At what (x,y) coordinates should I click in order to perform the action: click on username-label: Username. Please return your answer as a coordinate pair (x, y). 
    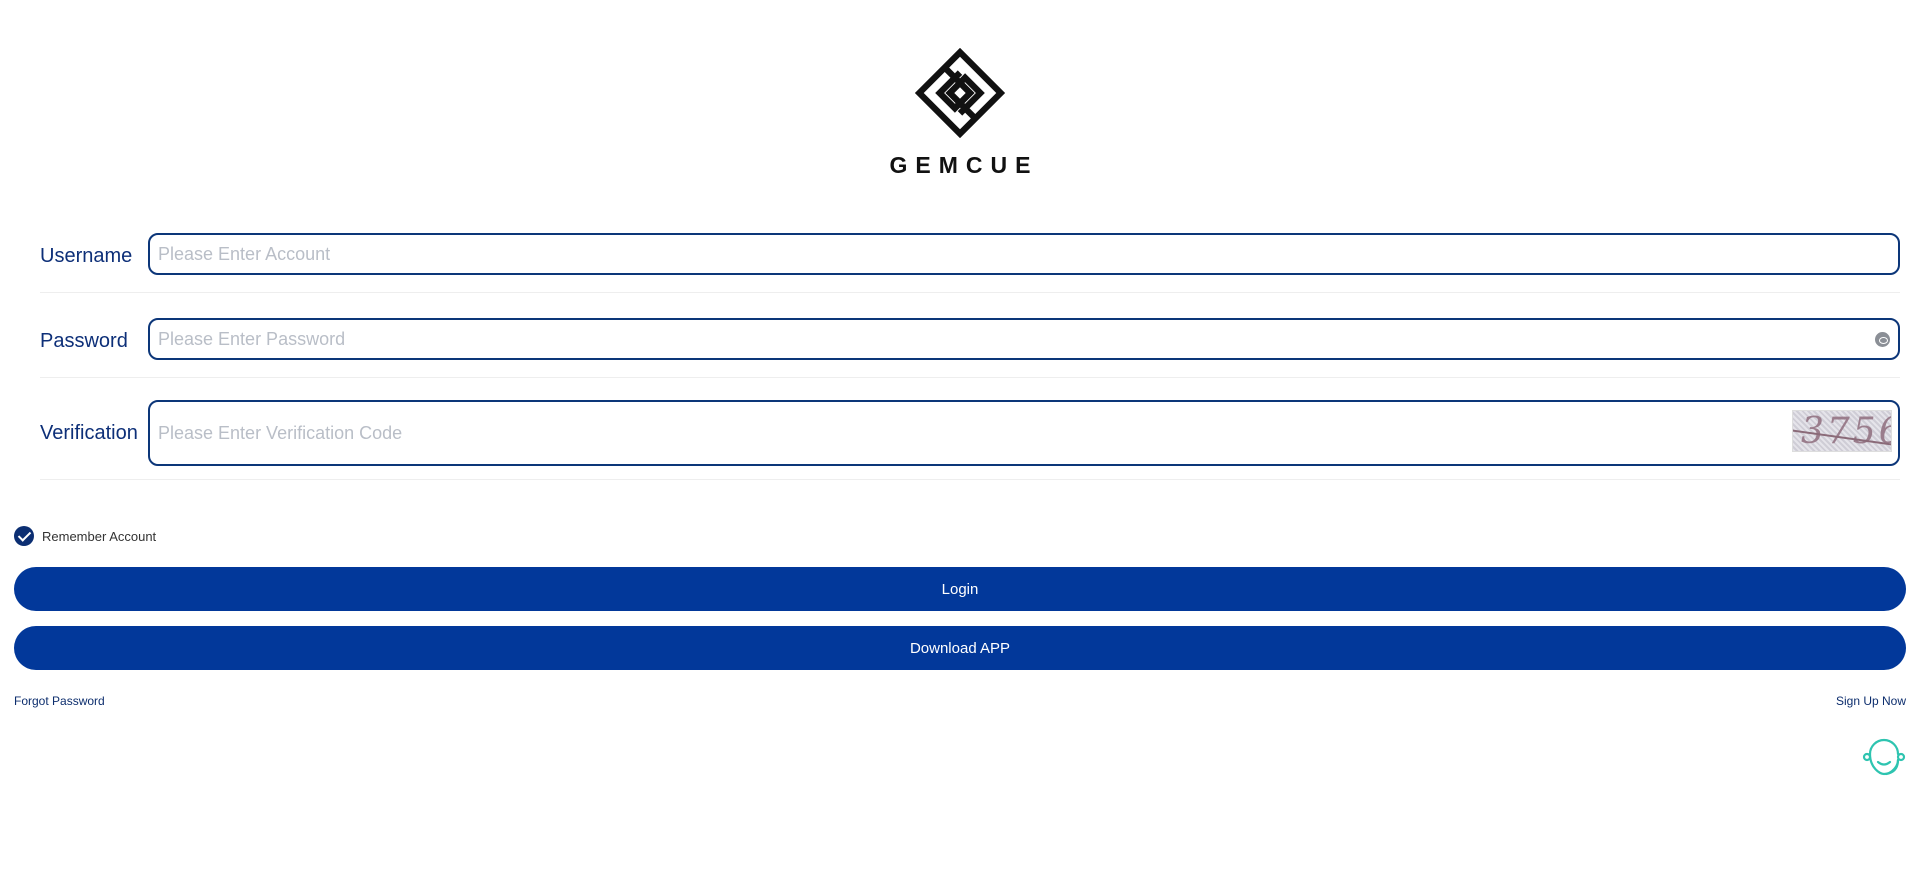
    Looking at the image, I should click on (86, 256).